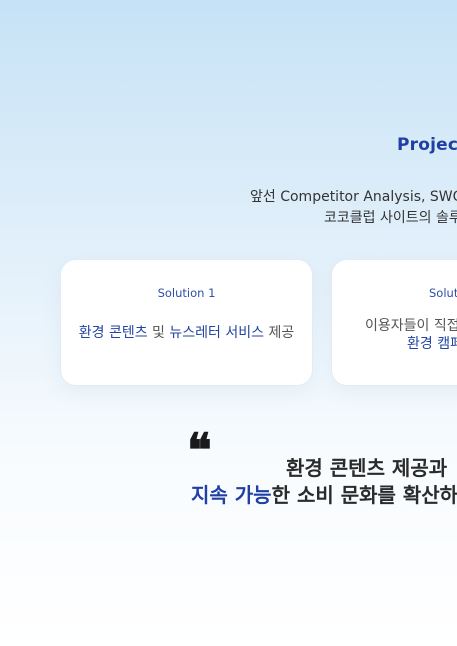 This screenshot has height=646, width=457. Describe the element at coordinates (390, 218) in the screenshot. I see `description-line-2: 코코클럽 사이트의 솔루` at that location.